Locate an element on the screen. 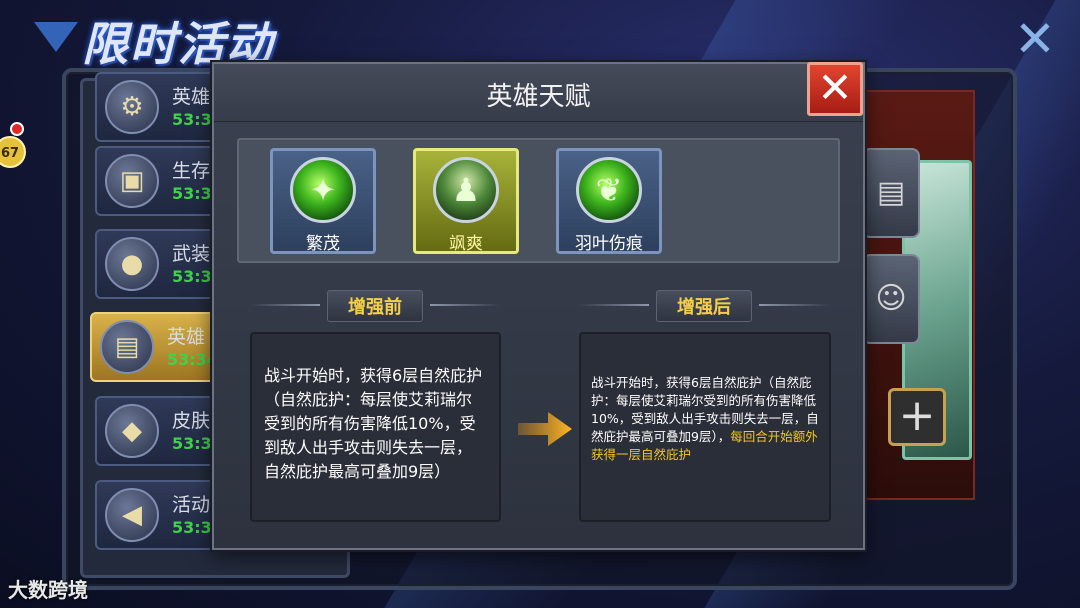 The width and height of the screenshot is (1080, 608). crate-icon: ▣ is located at coordinates (132, 181).